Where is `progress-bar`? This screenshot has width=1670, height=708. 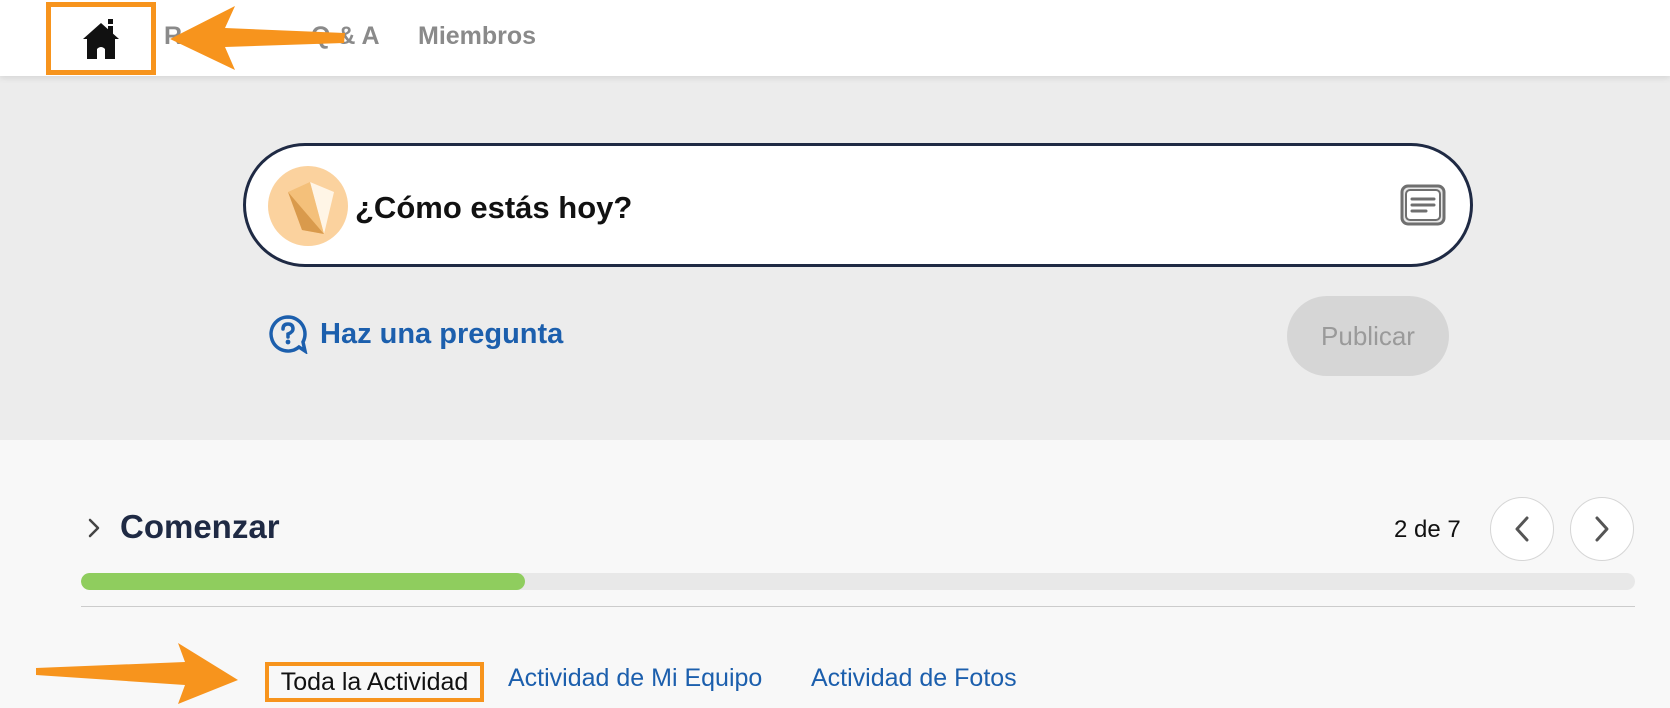
progress-bar is located at coordinates (858, 581).